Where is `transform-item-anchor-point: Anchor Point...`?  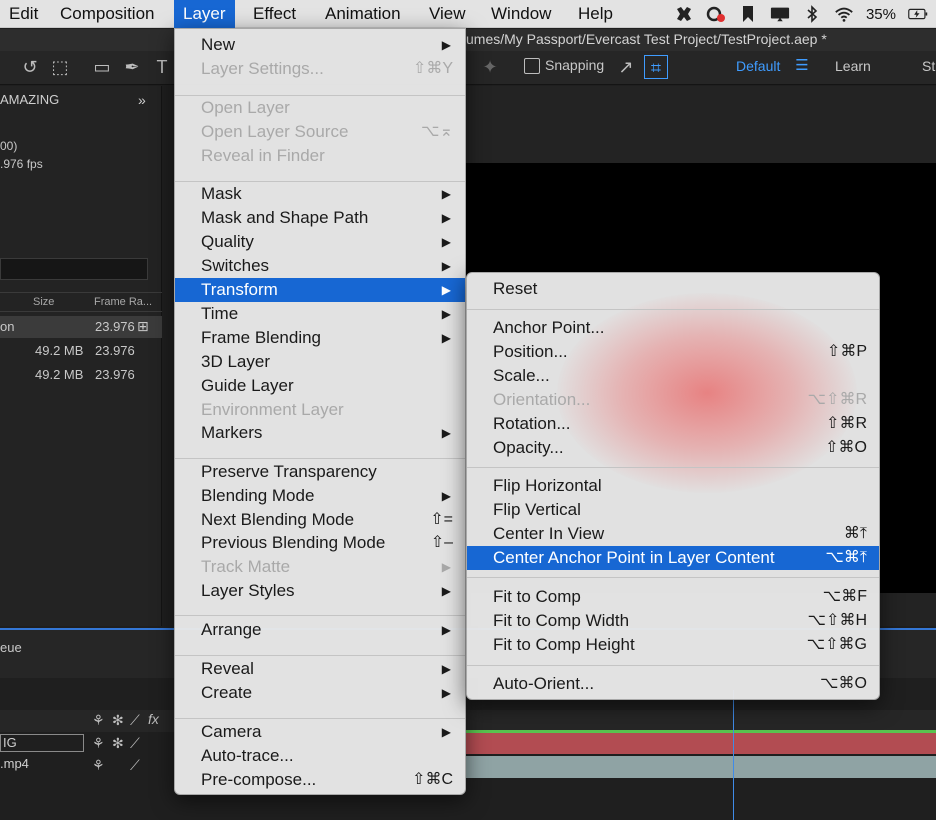 transform-item-anchor-point: Anchor Point... is located at coordinates (673, 328).